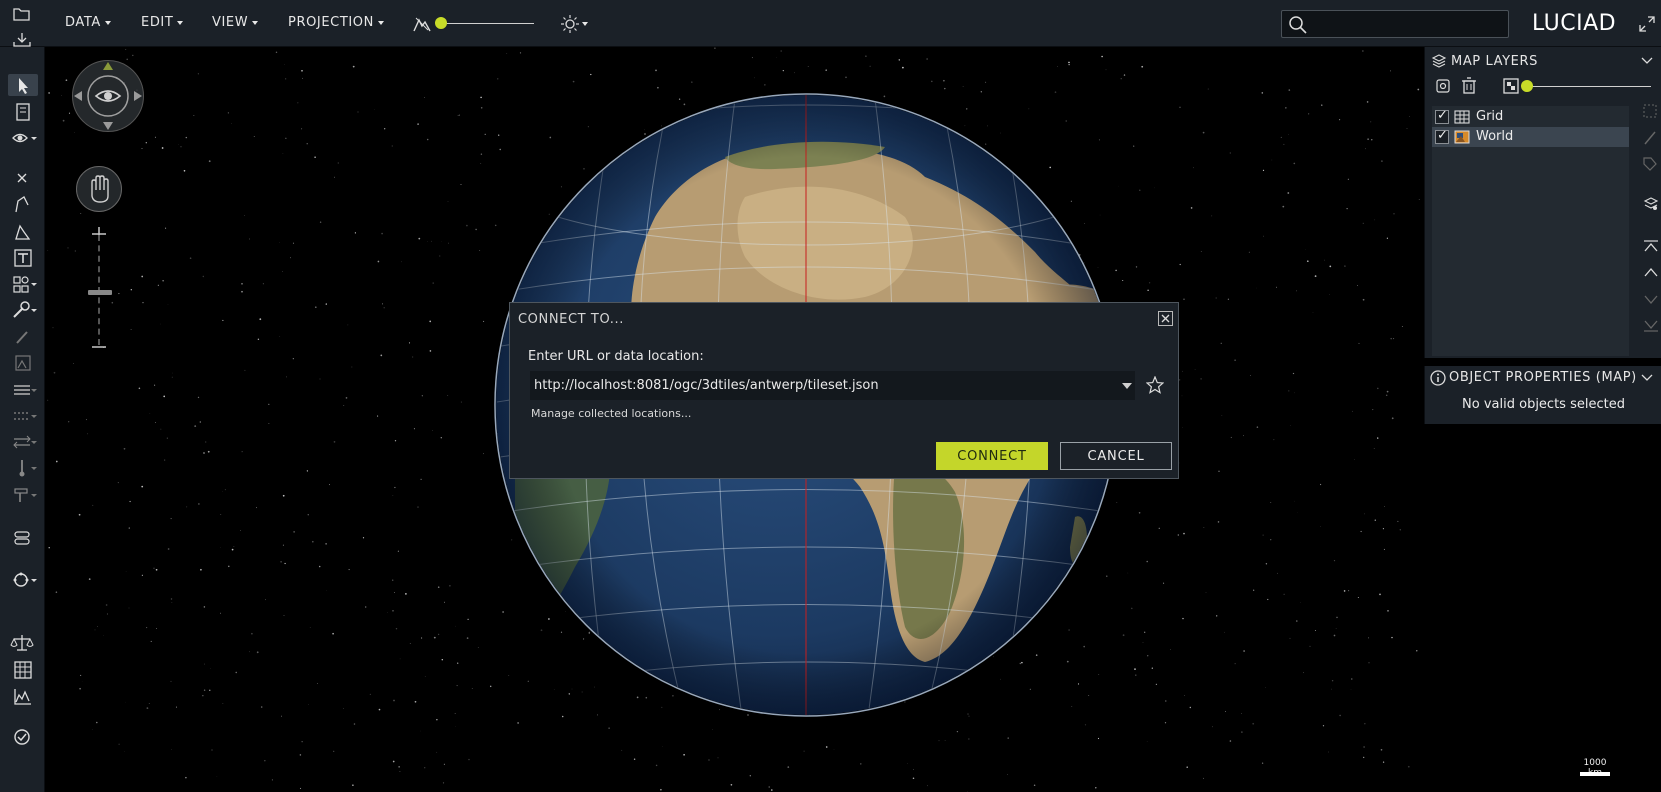  What do you see at coordinates (23, 112) in the screenshot?
I see `bookmark-icon` at bounding box center [23, 112].